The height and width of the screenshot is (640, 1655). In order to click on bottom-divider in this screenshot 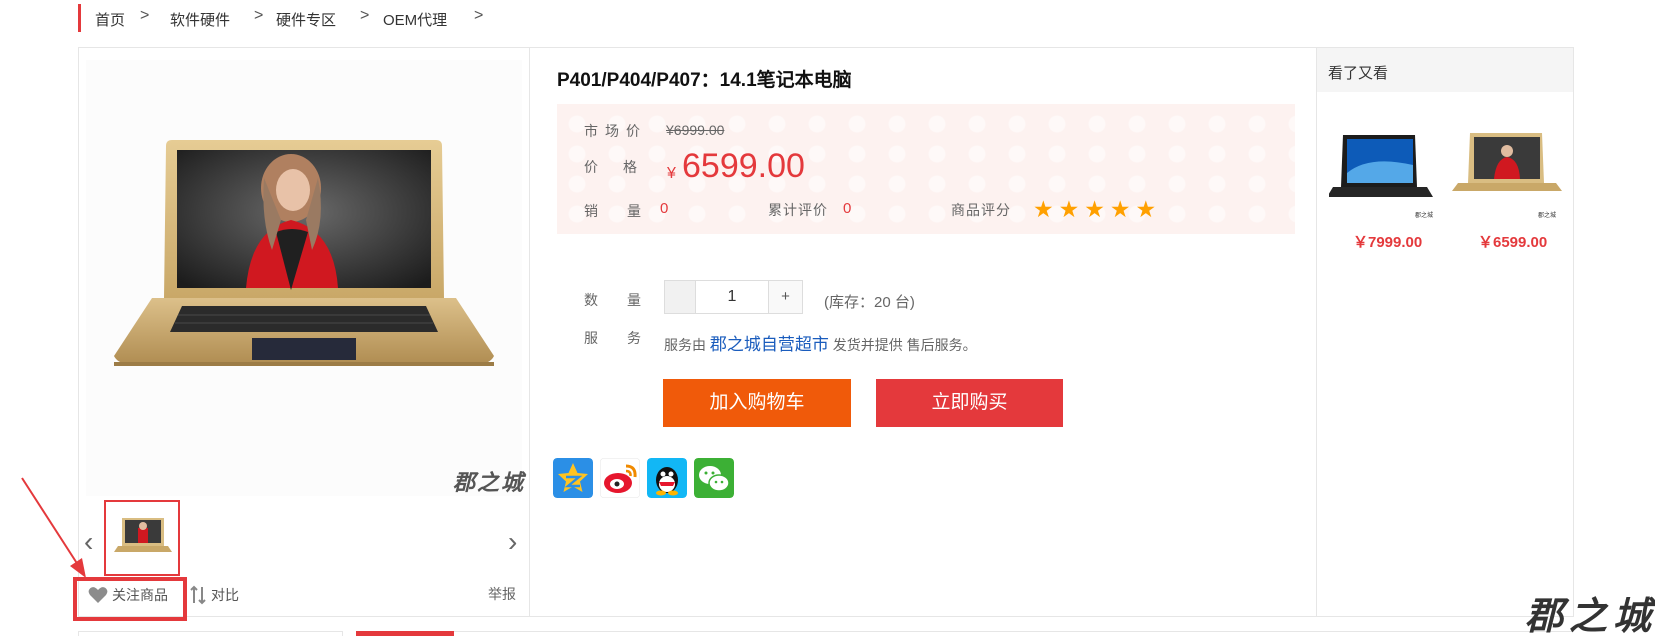, I will do `click(1014, 631)`.